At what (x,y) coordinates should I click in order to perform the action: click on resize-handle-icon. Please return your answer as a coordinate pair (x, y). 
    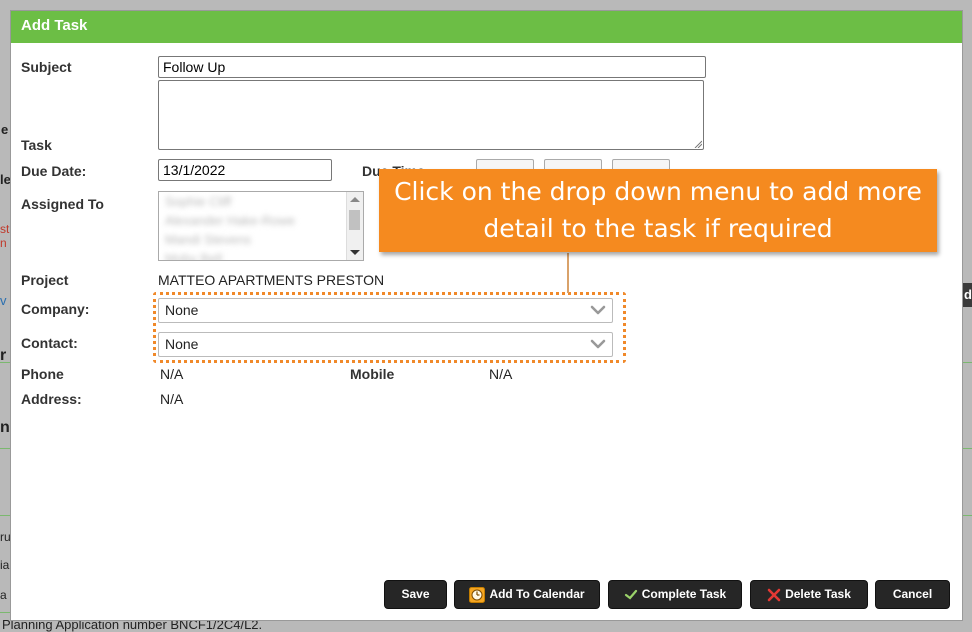
    Looking at the image, I should click on (698, 144).